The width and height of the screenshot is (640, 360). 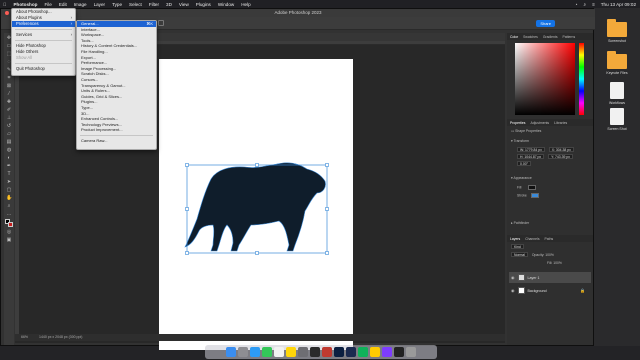 I want to click on desktop-icon: Screen Shot, so click(x=617, y=119).